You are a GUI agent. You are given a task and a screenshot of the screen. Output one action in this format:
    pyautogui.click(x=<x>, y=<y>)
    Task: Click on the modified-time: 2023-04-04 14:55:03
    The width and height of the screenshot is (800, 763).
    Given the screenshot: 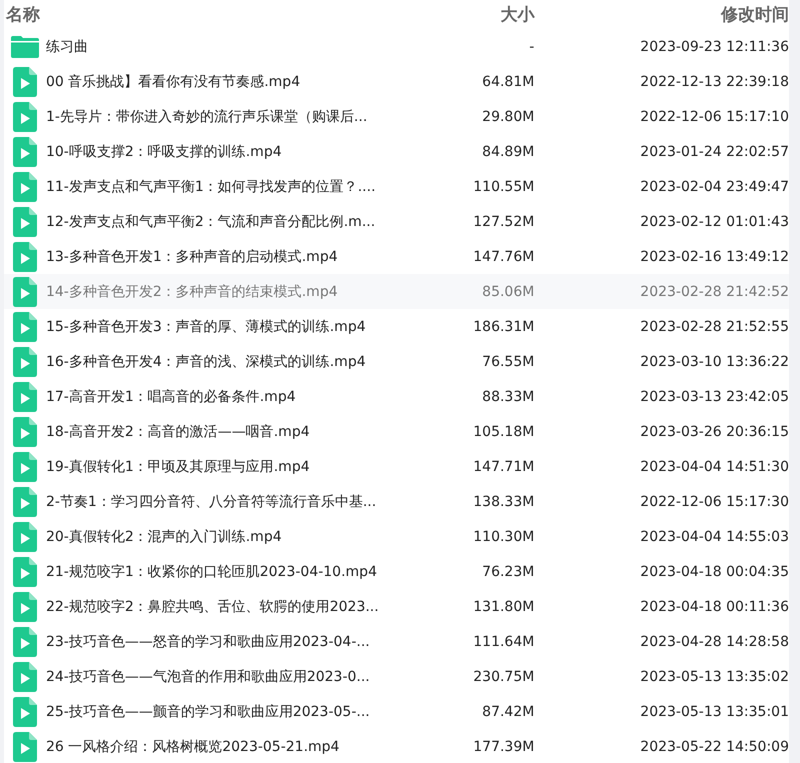 What is the action you would take?
    pyautogui.click(x=714, y=536)
    